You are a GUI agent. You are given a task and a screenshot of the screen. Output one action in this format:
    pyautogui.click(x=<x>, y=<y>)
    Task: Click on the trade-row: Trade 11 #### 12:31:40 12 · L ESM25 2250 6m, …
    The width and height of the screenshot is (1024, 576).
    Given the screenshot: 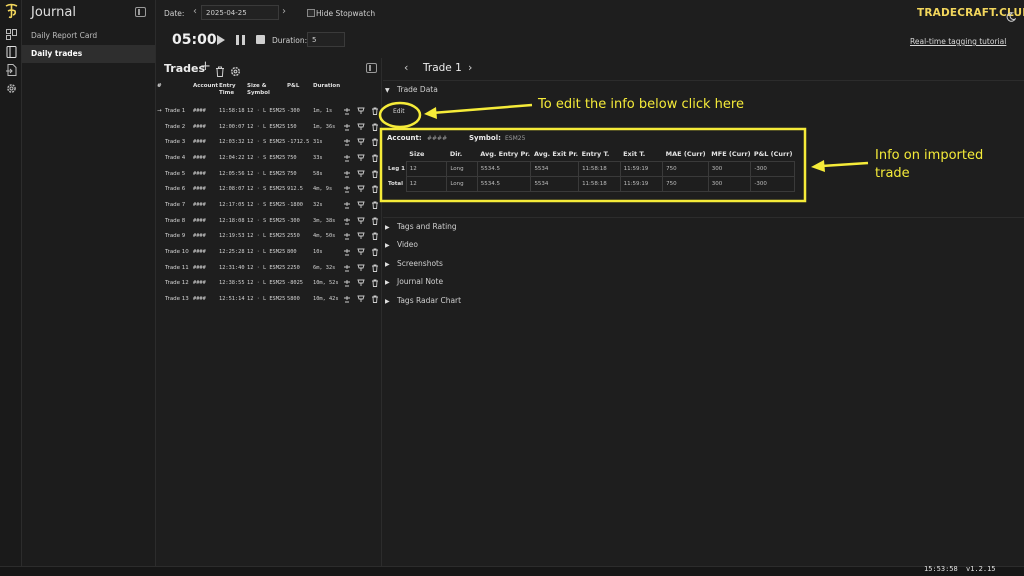 What is the action you would take?
    pyautogui.click(x=269, y=268)
    